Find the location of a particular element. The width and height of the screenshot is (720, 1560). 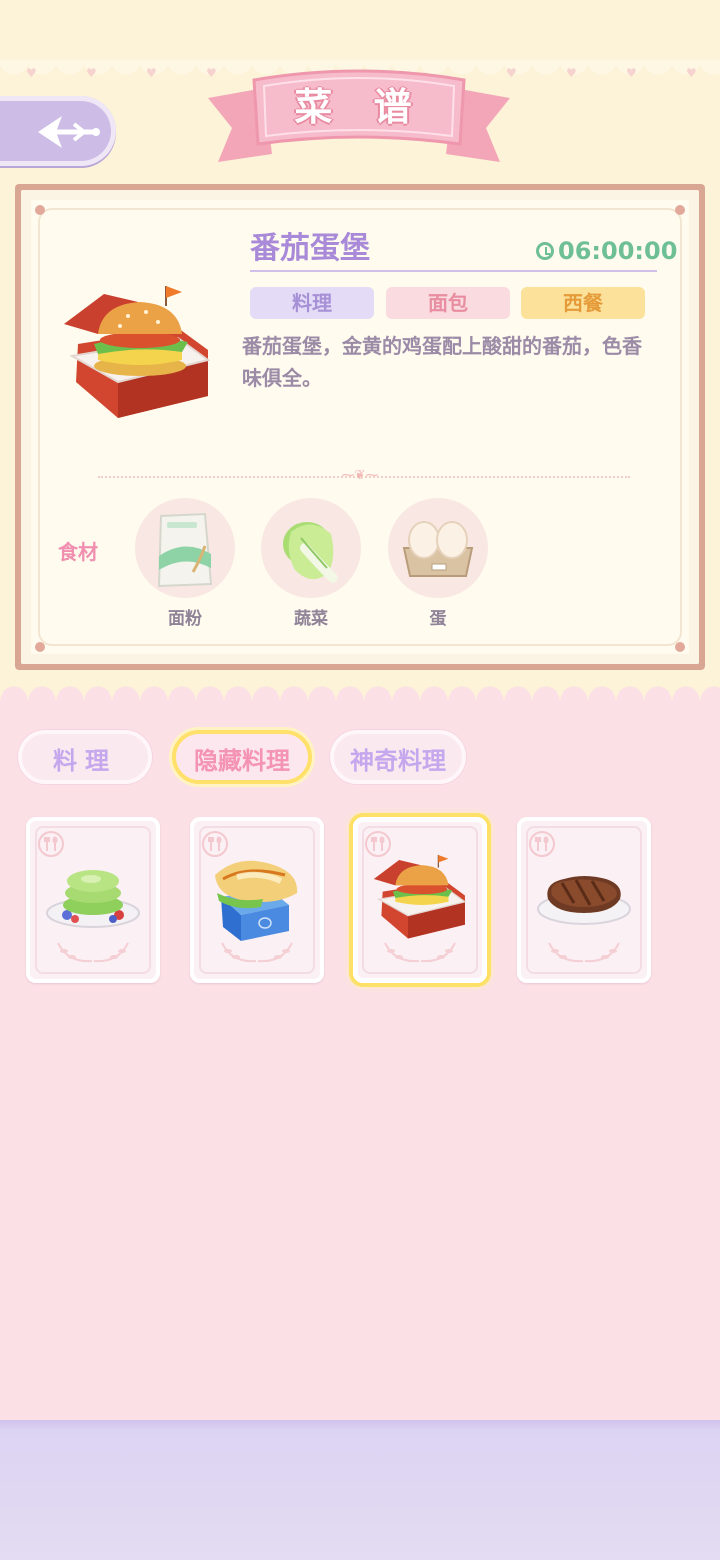

ingredient-vegetable-name: 蔬菜 is located at coordinates (311, 619).